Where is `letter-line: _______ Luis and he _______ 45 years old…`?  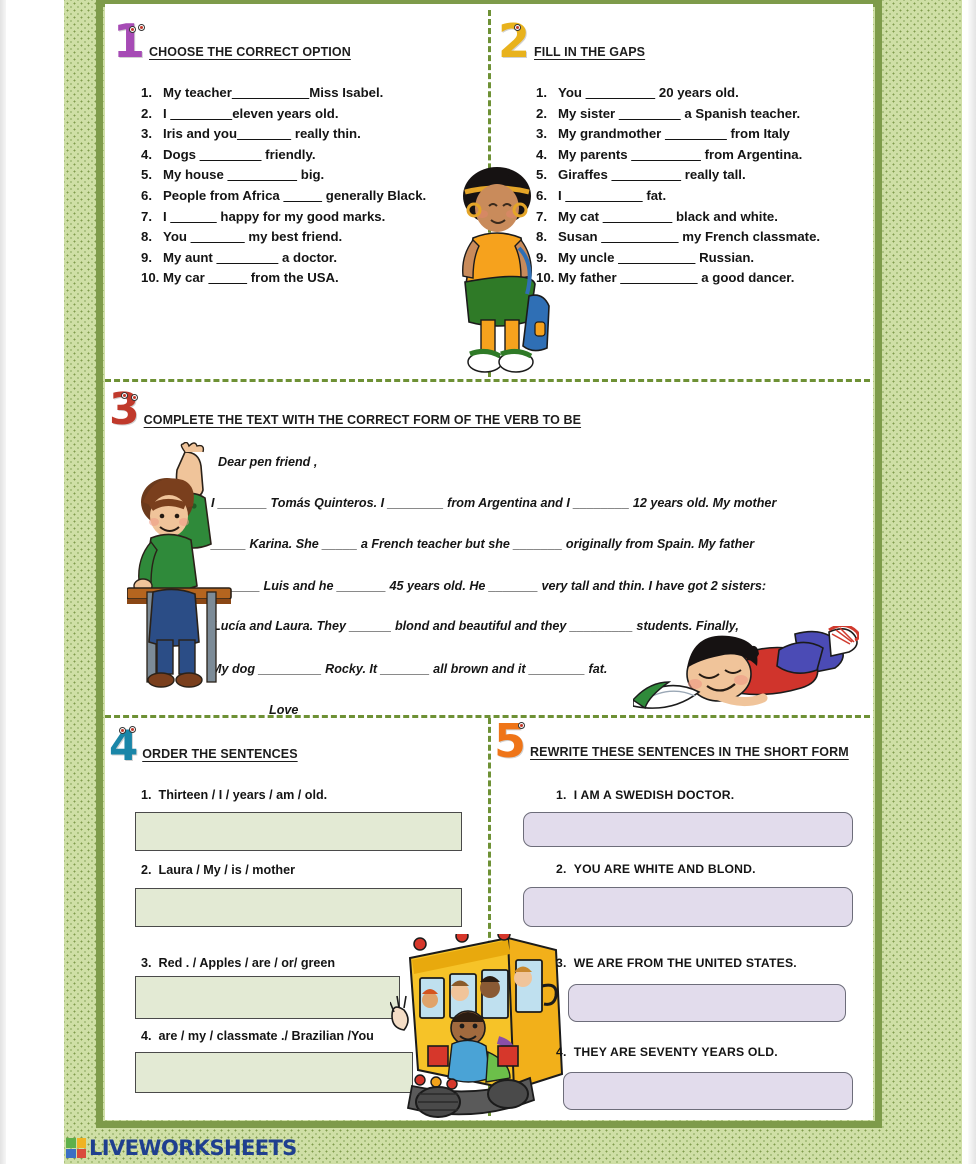 letter-line: _______ Luis and he _______ 45 years old… is located at coordinates (493, 586).